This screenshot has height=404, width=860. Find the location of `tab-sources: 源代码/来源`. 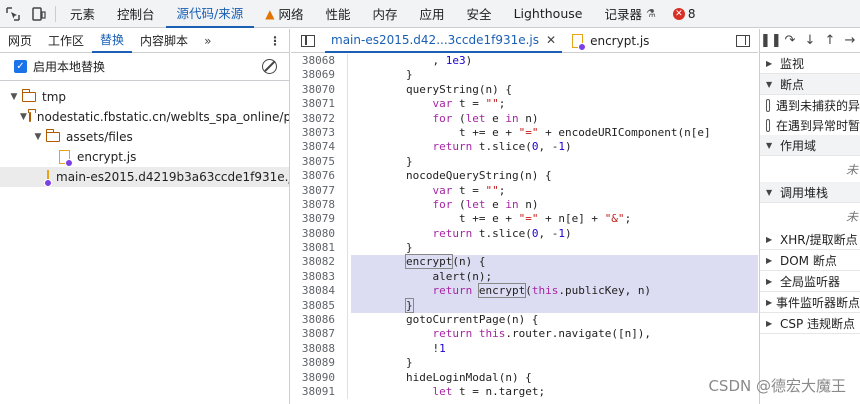

tab-sources: 源代码/来源 is located at coordinates (210, 14).